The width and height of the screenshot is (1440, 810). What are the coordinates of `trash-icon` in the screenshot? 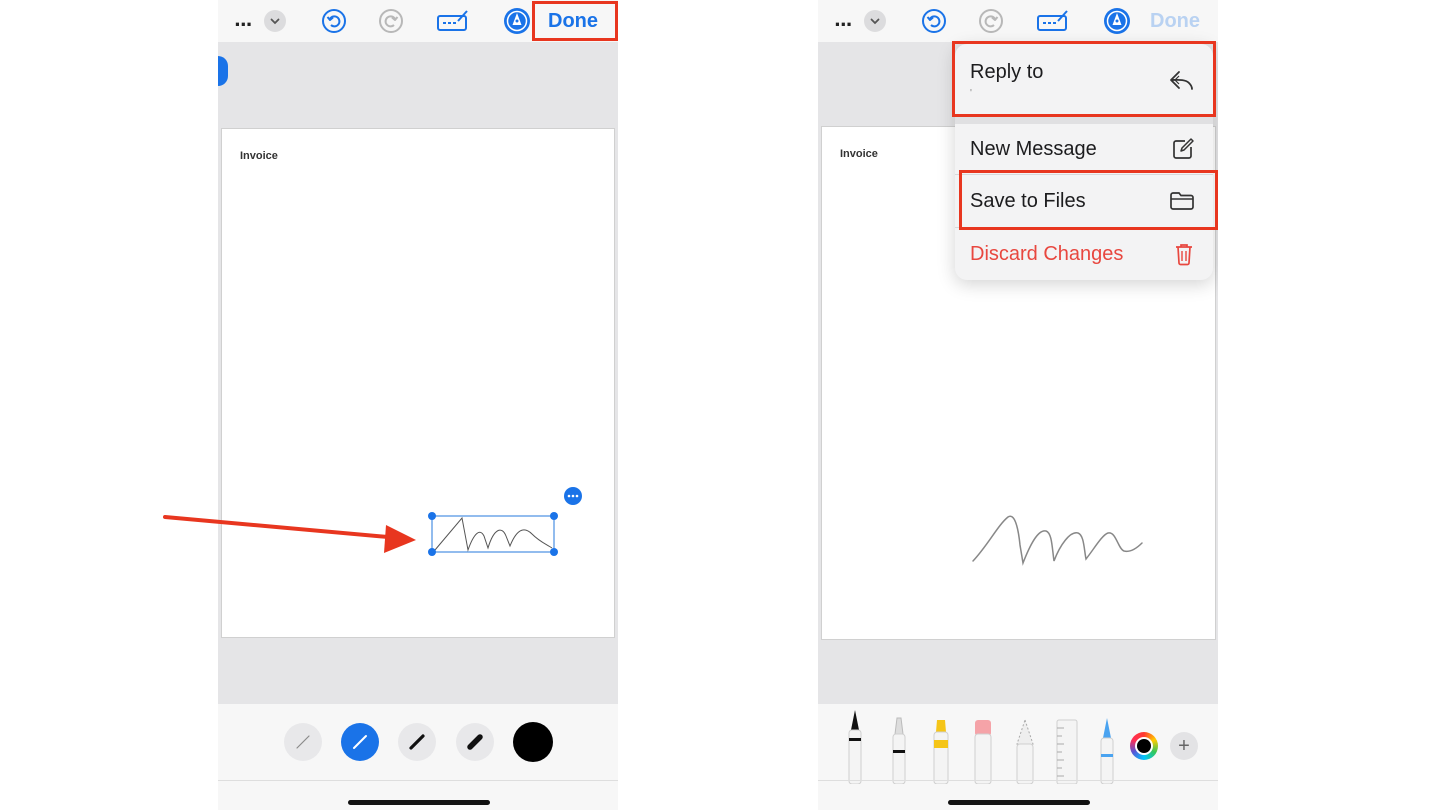 It's located at (1184, 254).